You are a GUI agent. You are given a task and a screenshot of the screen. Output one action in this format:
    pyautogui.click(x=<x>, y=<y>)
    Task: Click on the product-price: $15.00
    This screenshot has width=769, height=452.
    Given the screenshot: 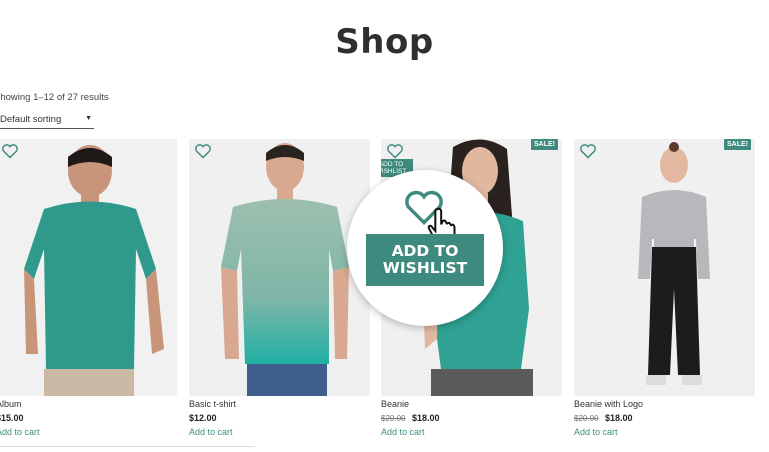 What is the action you would take?
    pyautogui.click(x=12, y=418)
    